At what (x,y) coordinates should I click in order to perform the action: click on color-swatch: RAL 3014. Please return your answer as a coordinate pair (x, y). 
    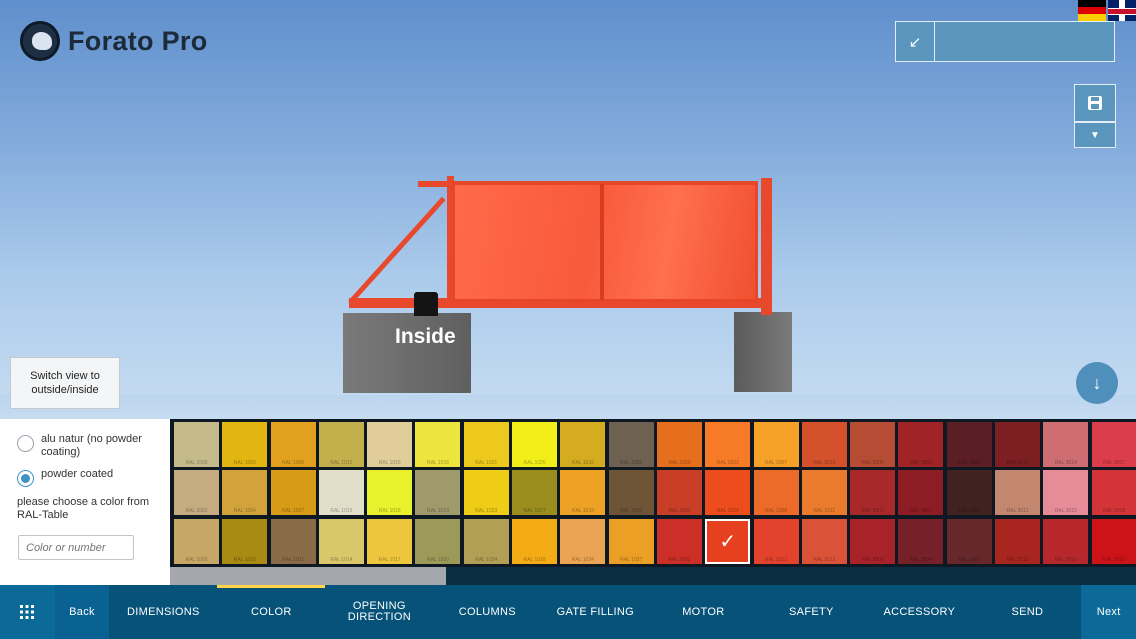
    Looking at the image, I should click on (1066, 444).